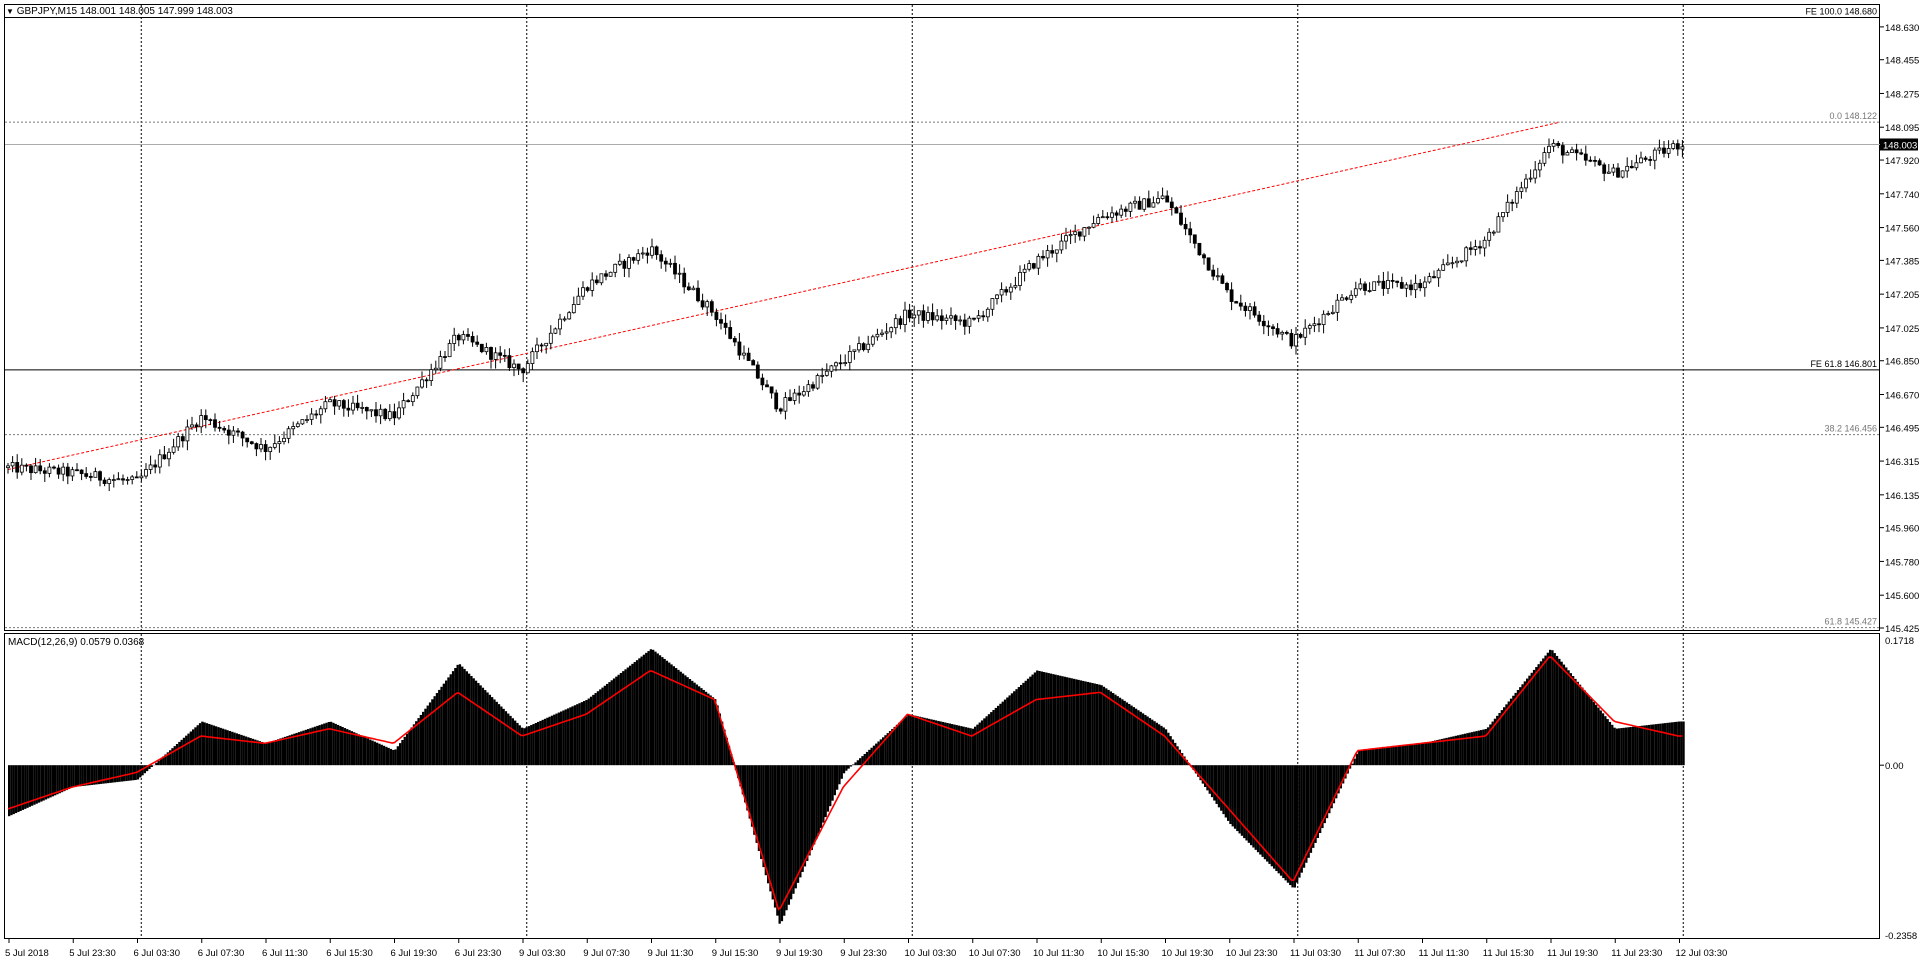 The height and width of the screenshot is (970, 1920). I want to click on price-axis-label: 146.135, so click(1902, 496).